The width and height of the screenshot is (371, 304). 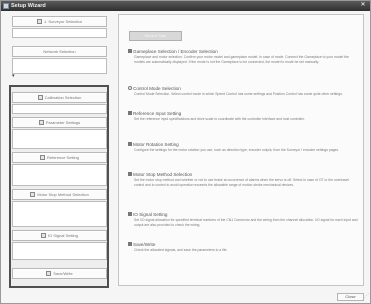 What do you see at coordinates (59, 214) in the screenshot?
I see `step-motor-stop-panel` at bounding box center [59, 214].